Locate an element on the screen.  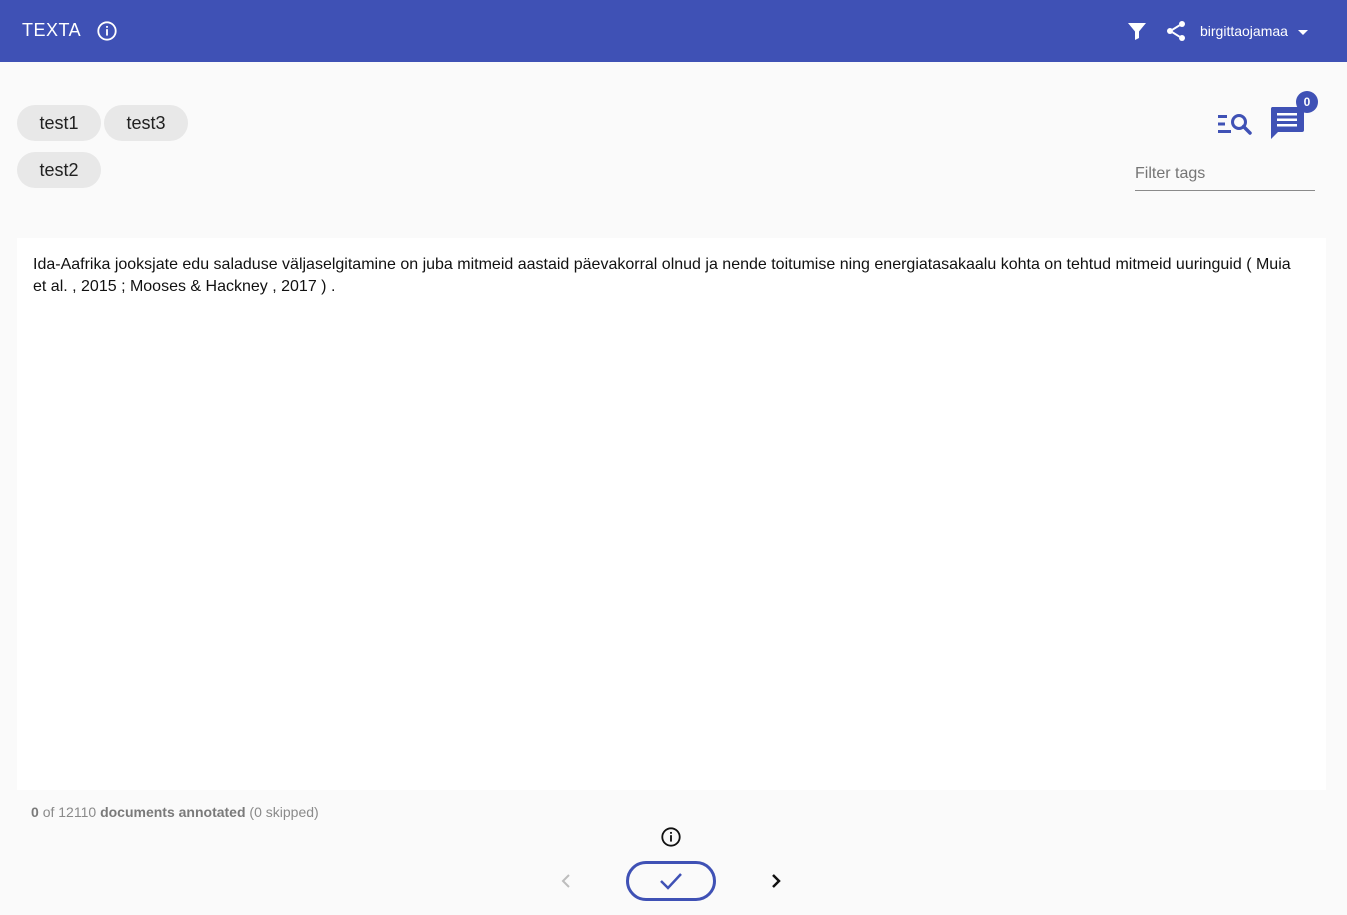
username: birgittaojamaa is located at coordinates (1244, 31).